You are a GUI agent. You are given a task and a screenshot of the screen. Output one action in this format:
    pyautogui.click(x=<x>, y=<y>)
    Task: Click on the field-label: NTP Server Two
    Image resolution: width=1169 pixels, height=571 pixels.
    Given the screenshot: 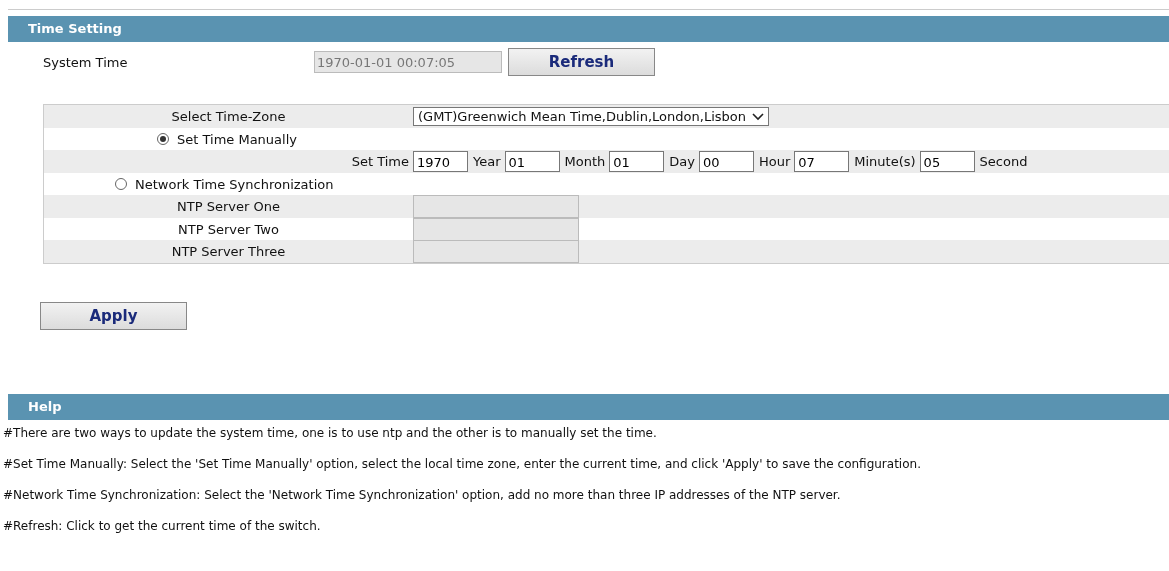 What is the action you would take?
    pyautogui.click(x=228, y=229)
    